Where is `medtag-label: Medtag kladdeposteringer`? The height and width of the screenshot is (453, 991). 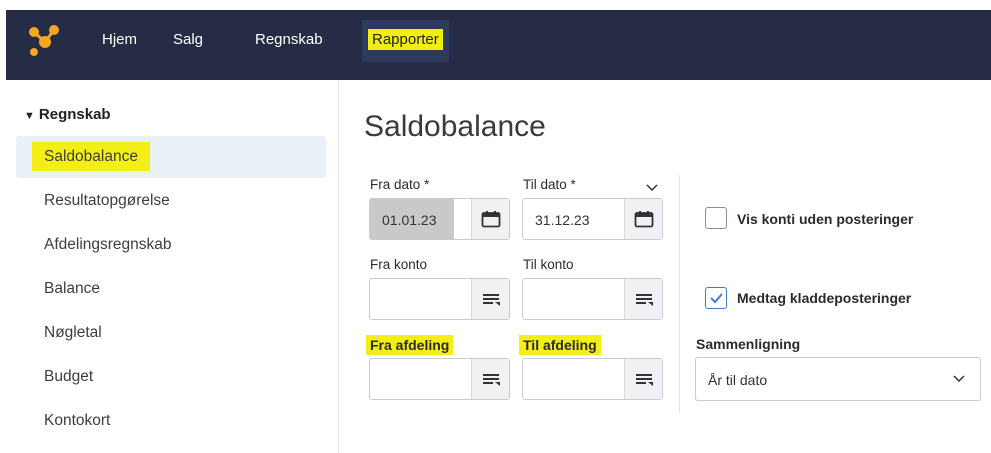
medtag-label: Medtag kladdeposteringer is located at coordinates (824, 298).